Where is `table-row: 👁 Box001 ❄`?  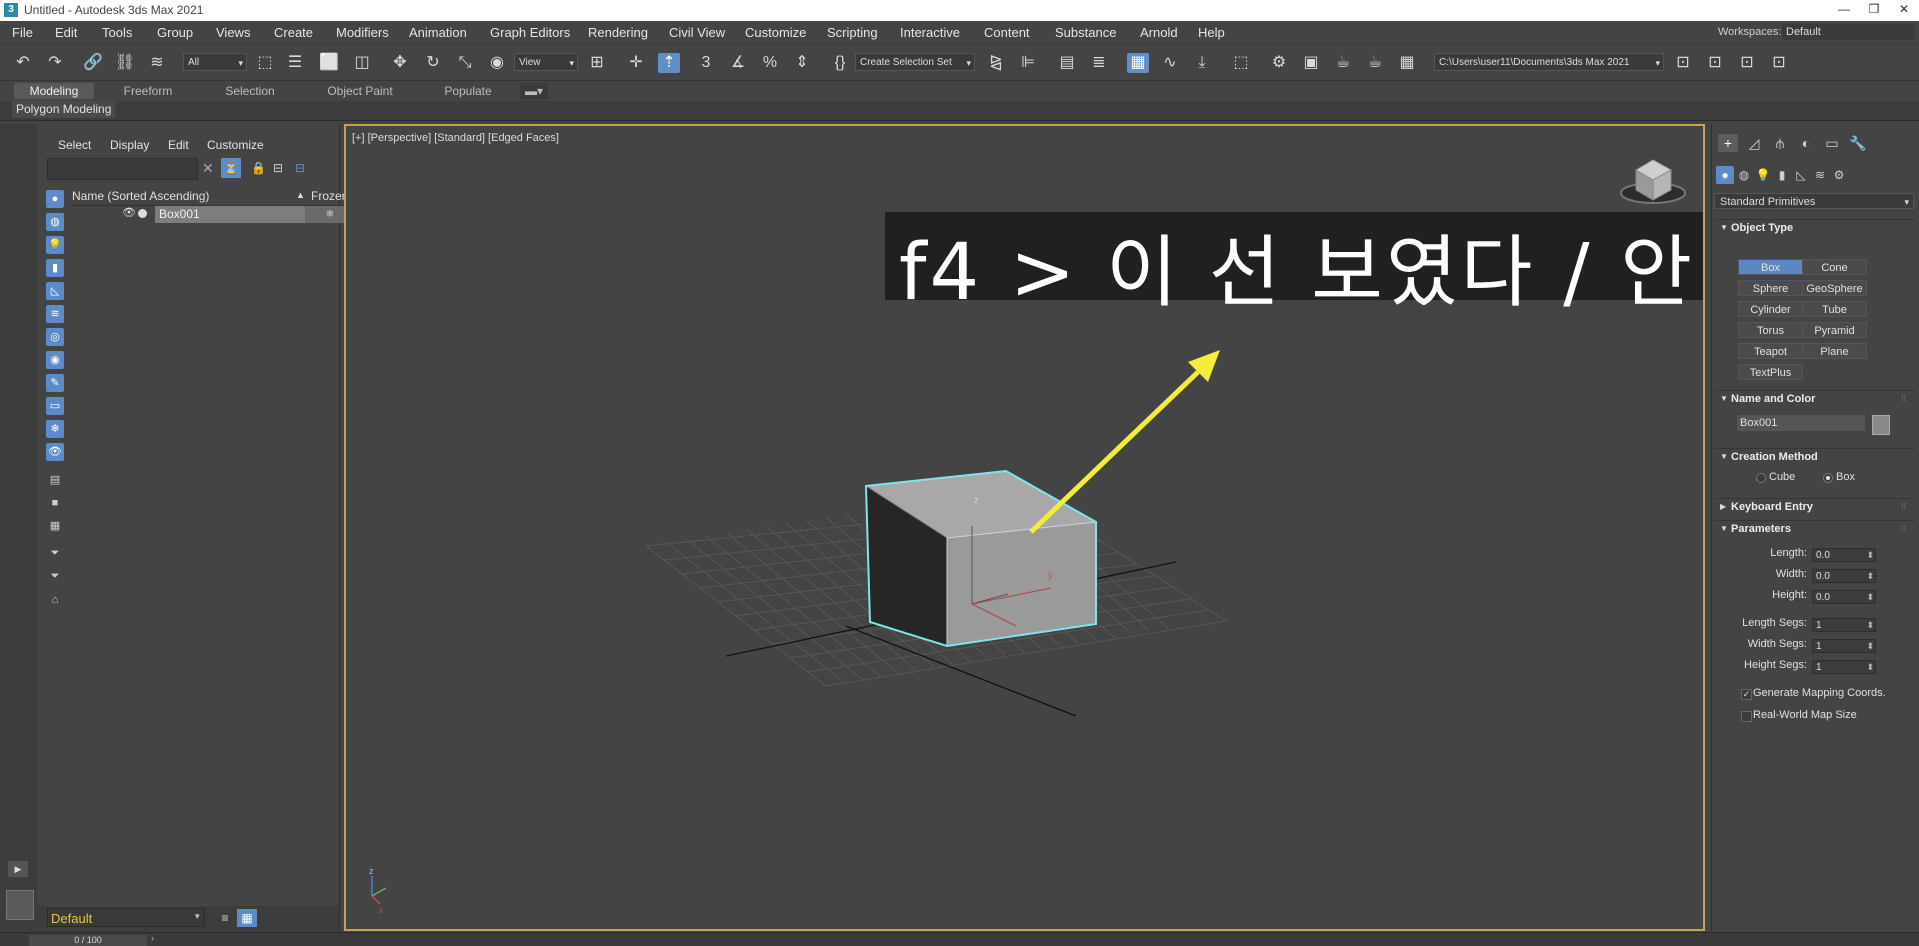 table-row: 👁 Box001 ❄ is located at coordinates (223, 214).